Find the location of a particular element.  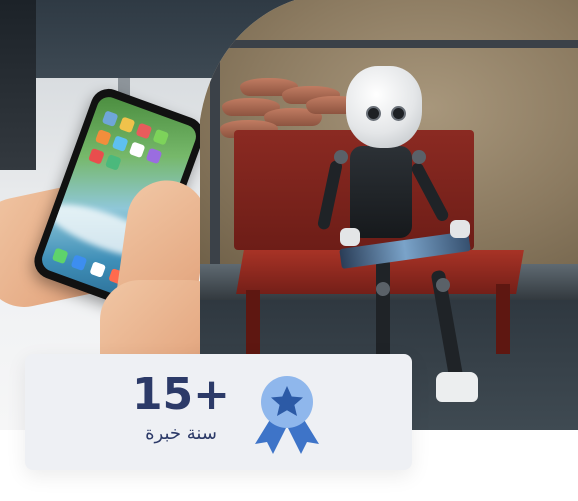

robot-head is located at coordinates (384, 107).